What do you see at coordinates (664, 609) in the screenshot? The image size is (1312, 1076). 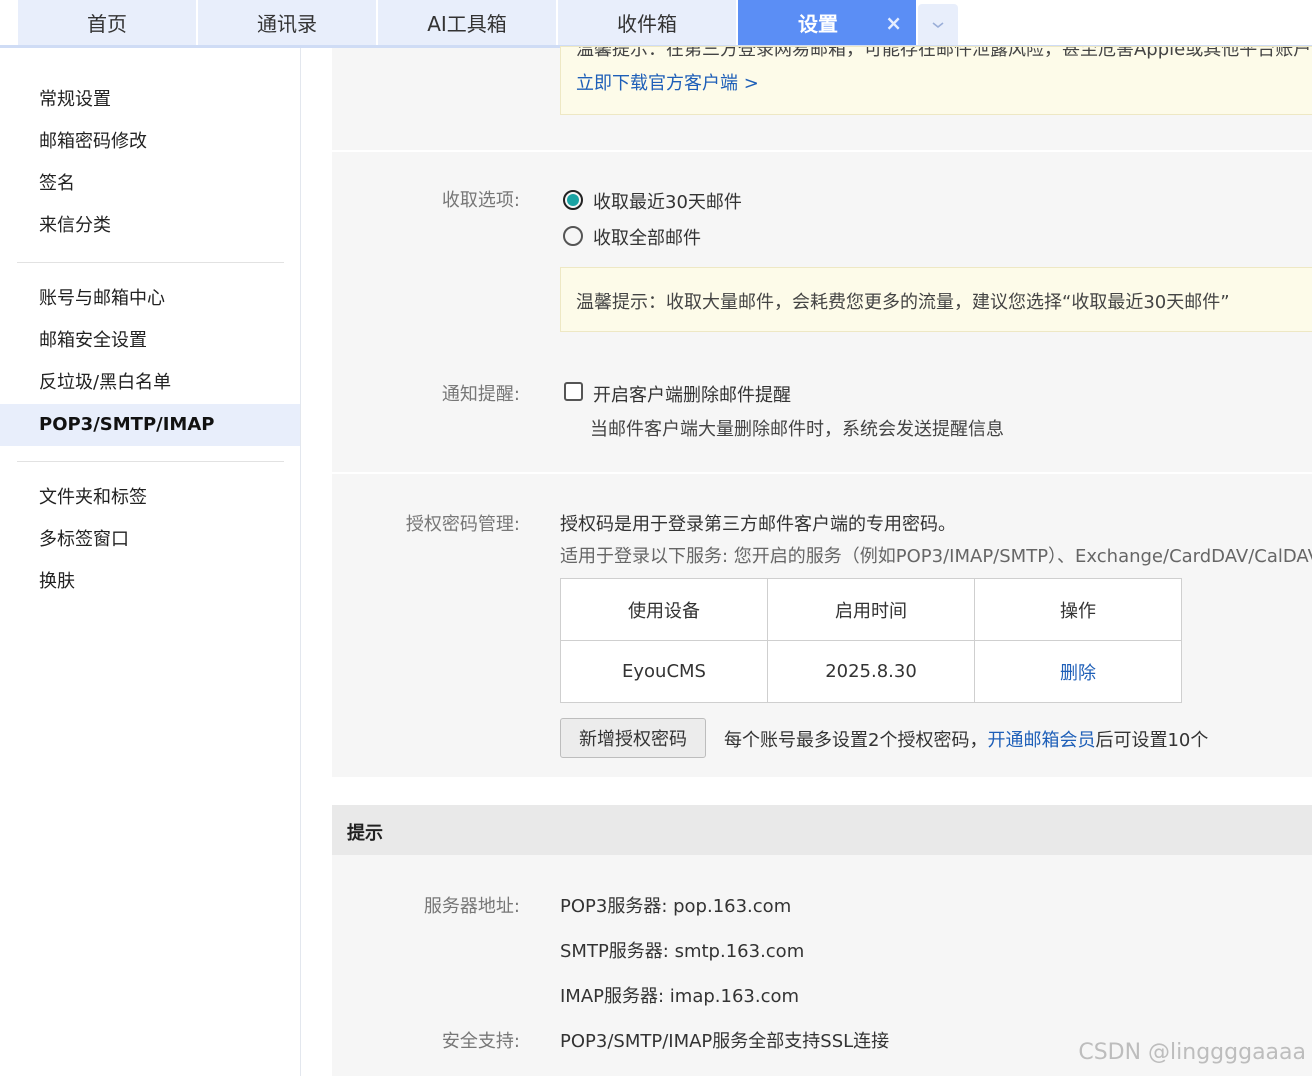 I see `column-header: 使用设备` at bounding box center [664, 609].